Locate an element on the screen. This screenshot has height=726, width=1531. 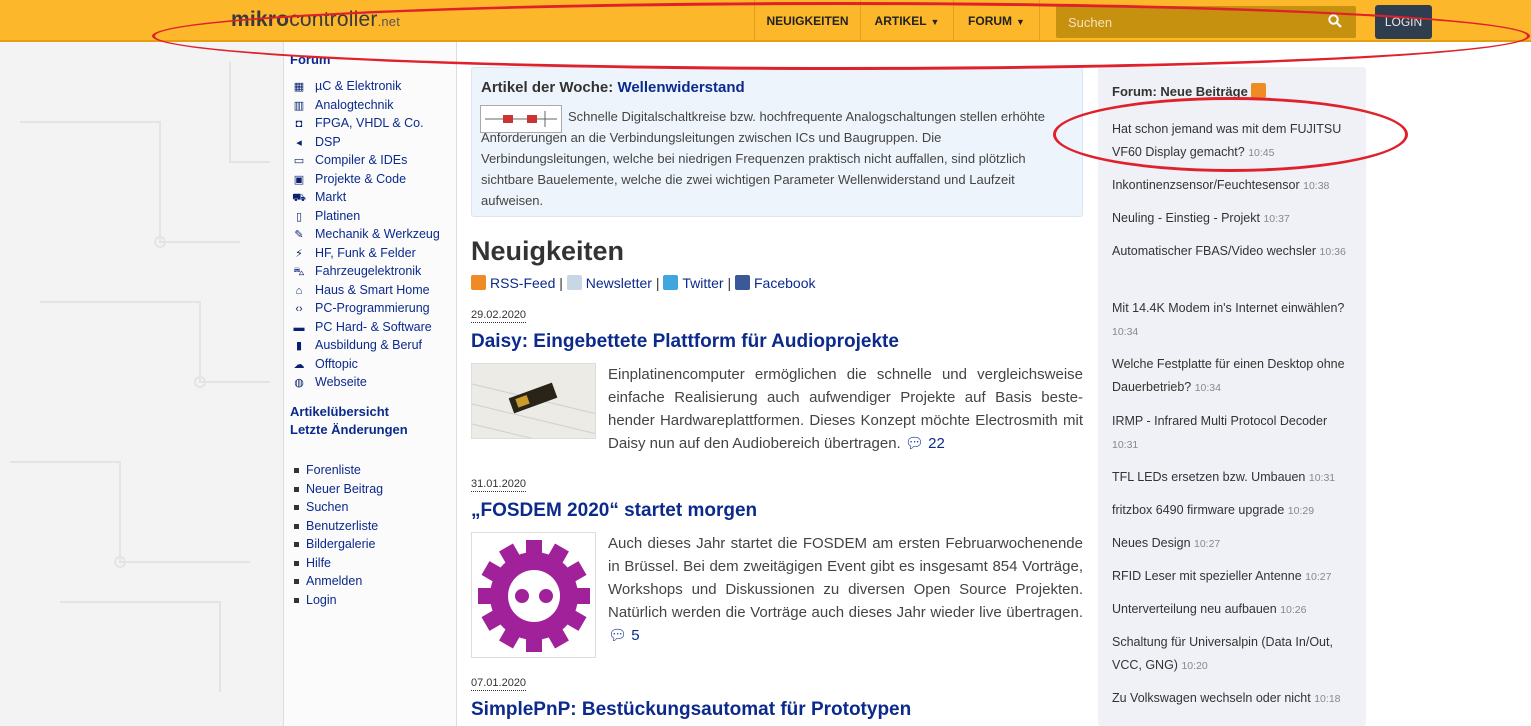
post-title: Unterverteilung neu aufbauen is located at coordinates (1194, 609).